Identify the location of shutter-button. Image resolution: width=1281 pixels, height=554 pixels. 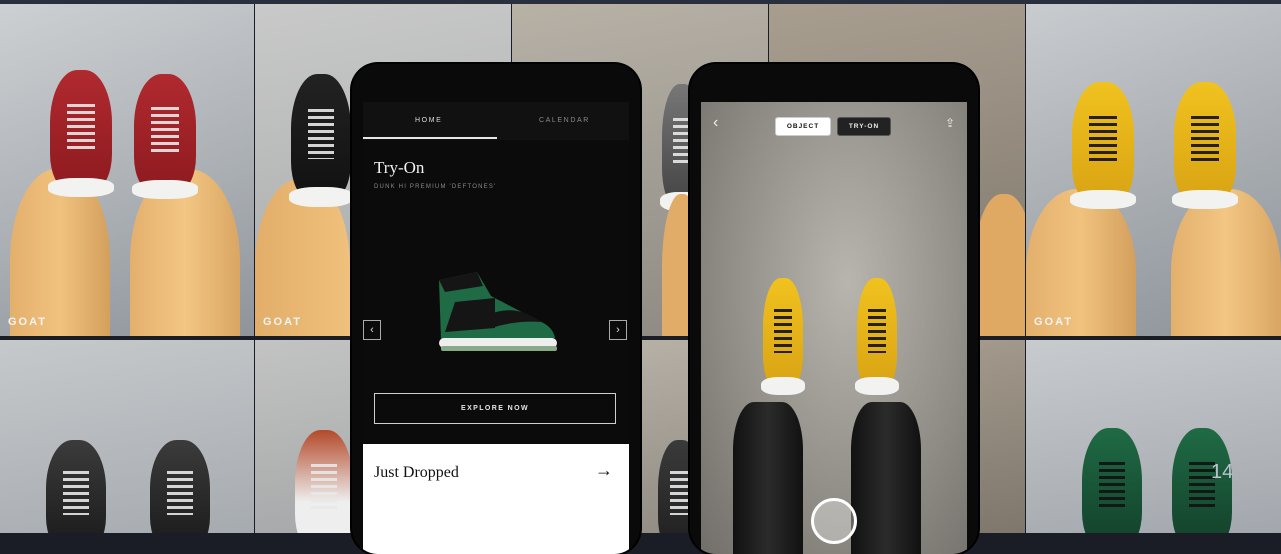
(834, 521).